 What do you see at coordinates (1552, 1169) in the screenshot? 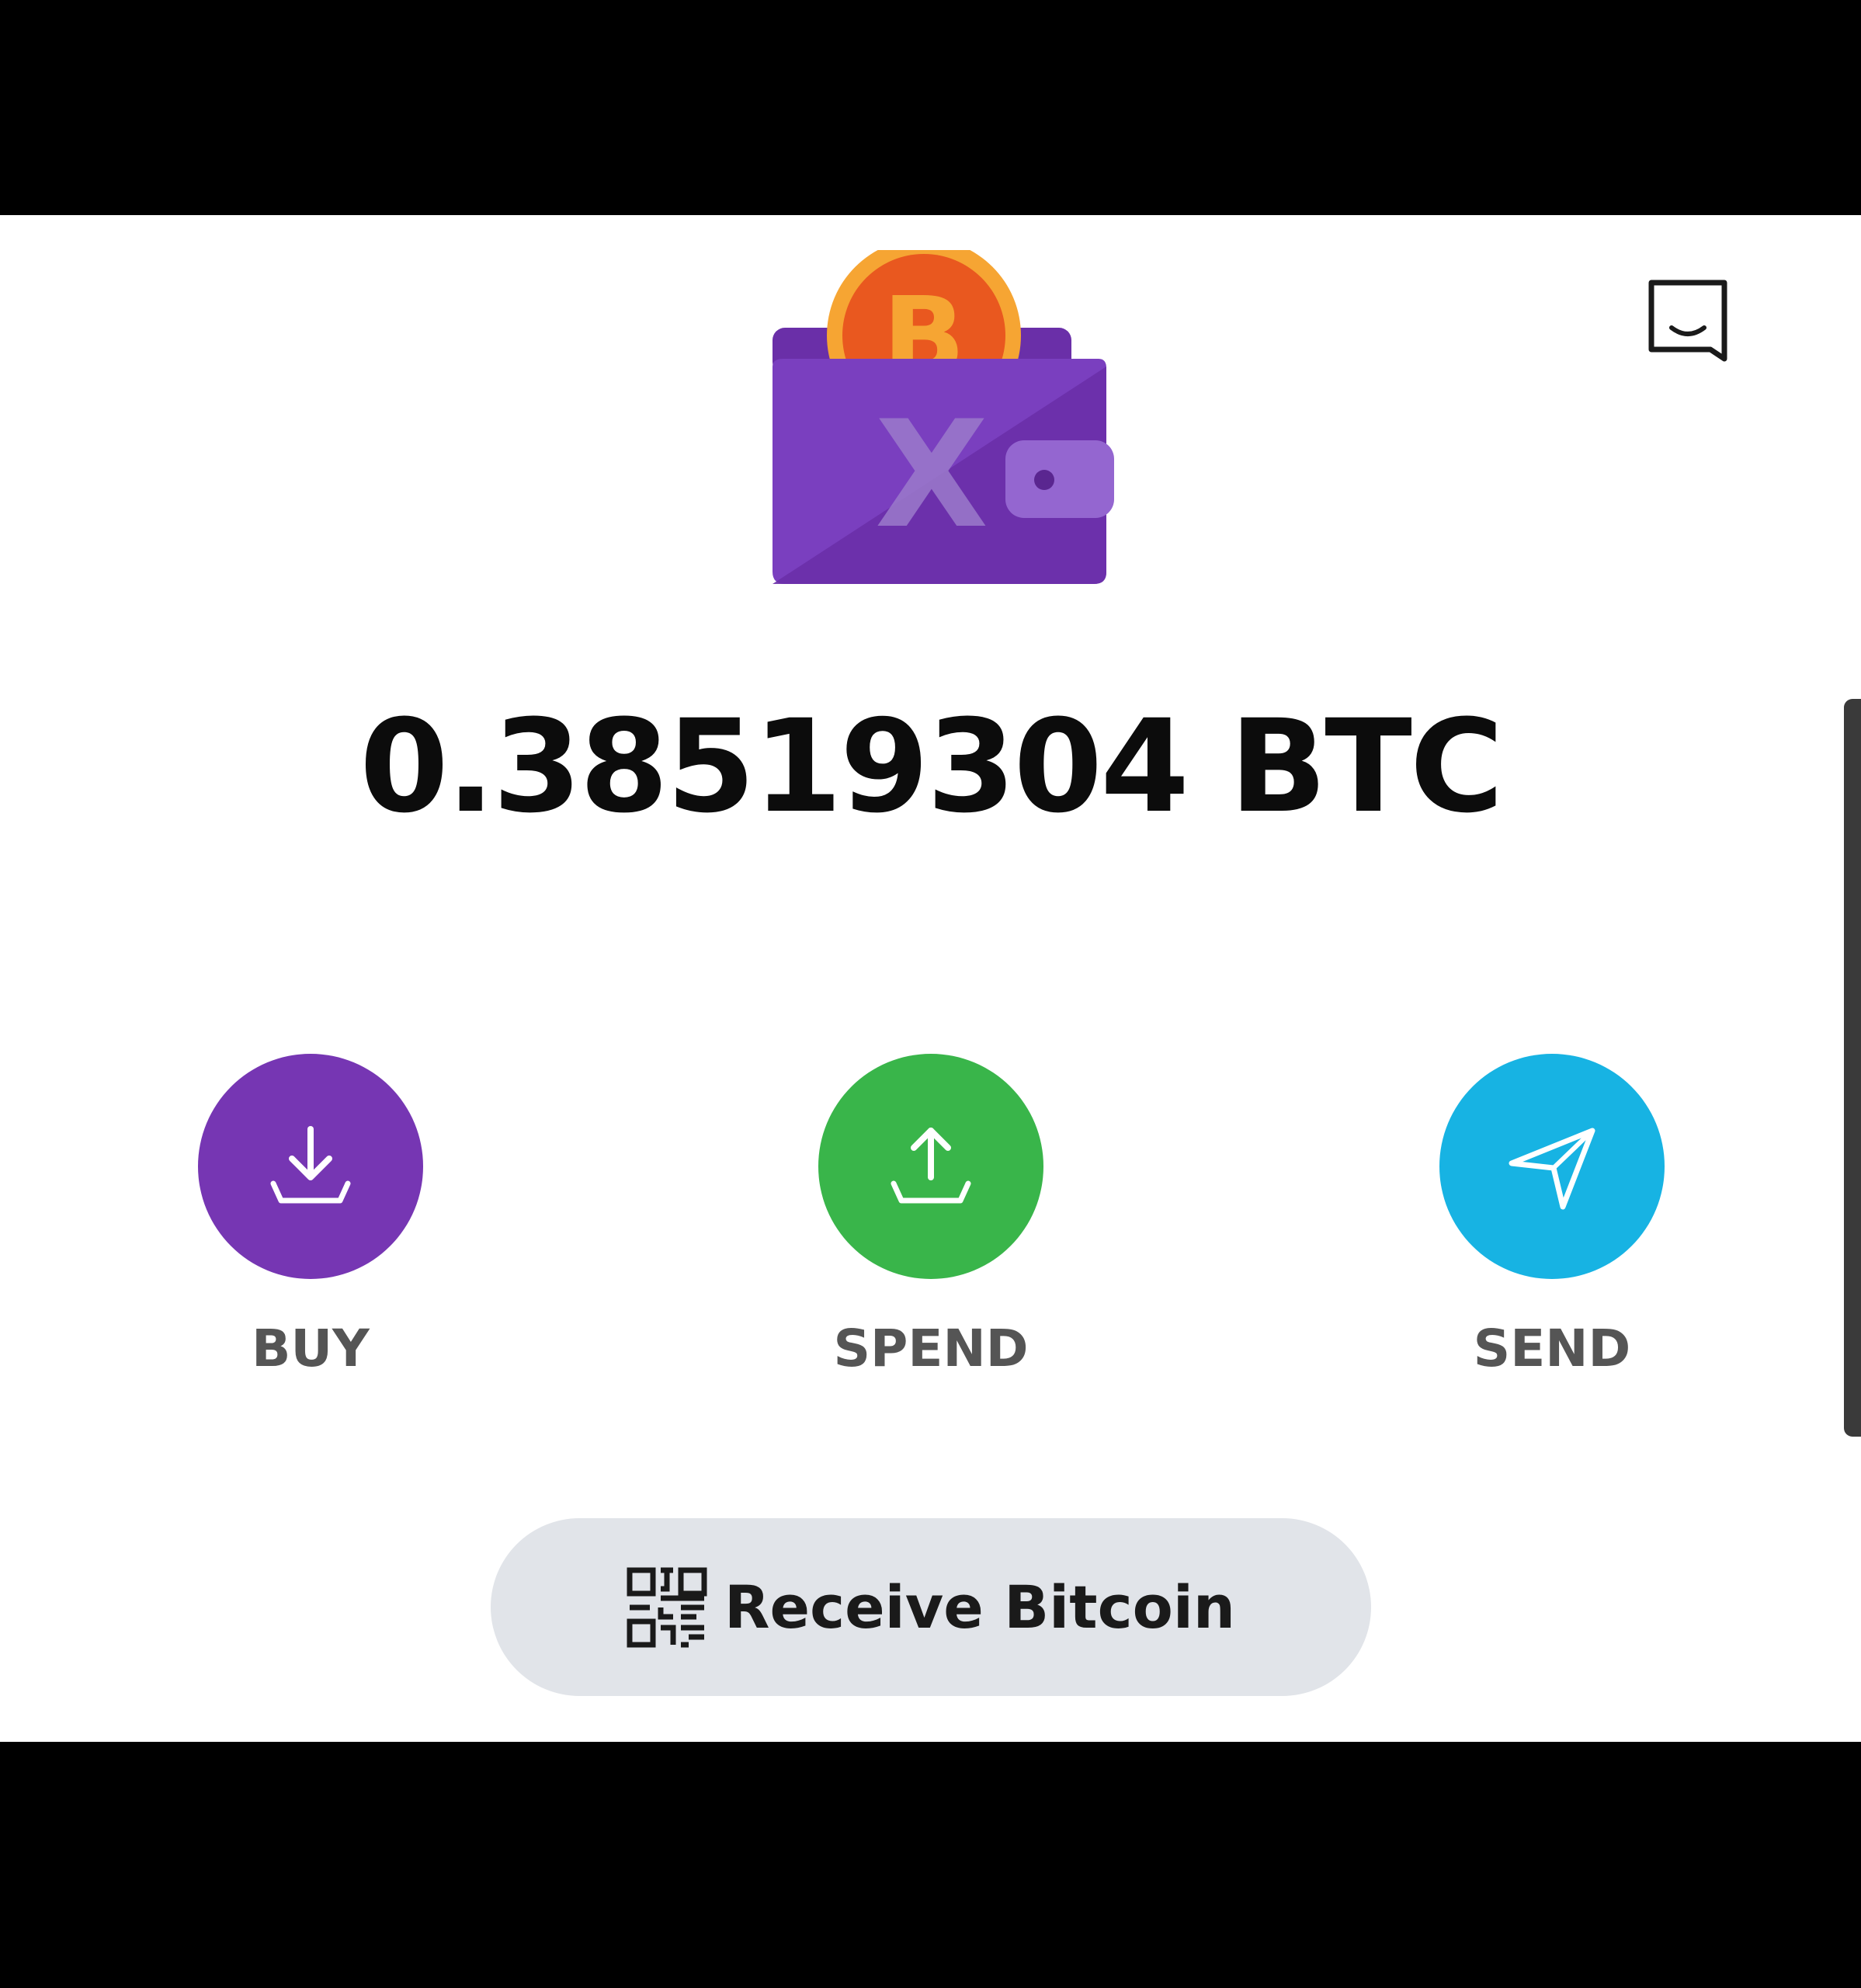
I see `paper-plane-icon` at bounding box center [1552, 1169].